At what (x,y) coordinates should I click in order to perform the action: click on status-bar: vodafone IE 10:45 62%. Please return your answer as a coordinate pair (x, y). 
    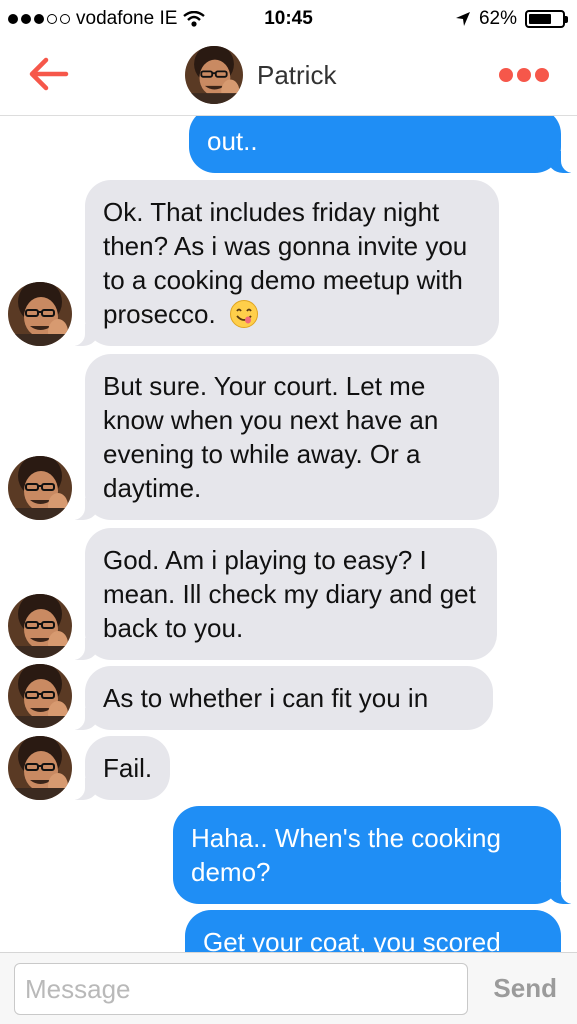
    Looking at the image, I should click on (288, 20).